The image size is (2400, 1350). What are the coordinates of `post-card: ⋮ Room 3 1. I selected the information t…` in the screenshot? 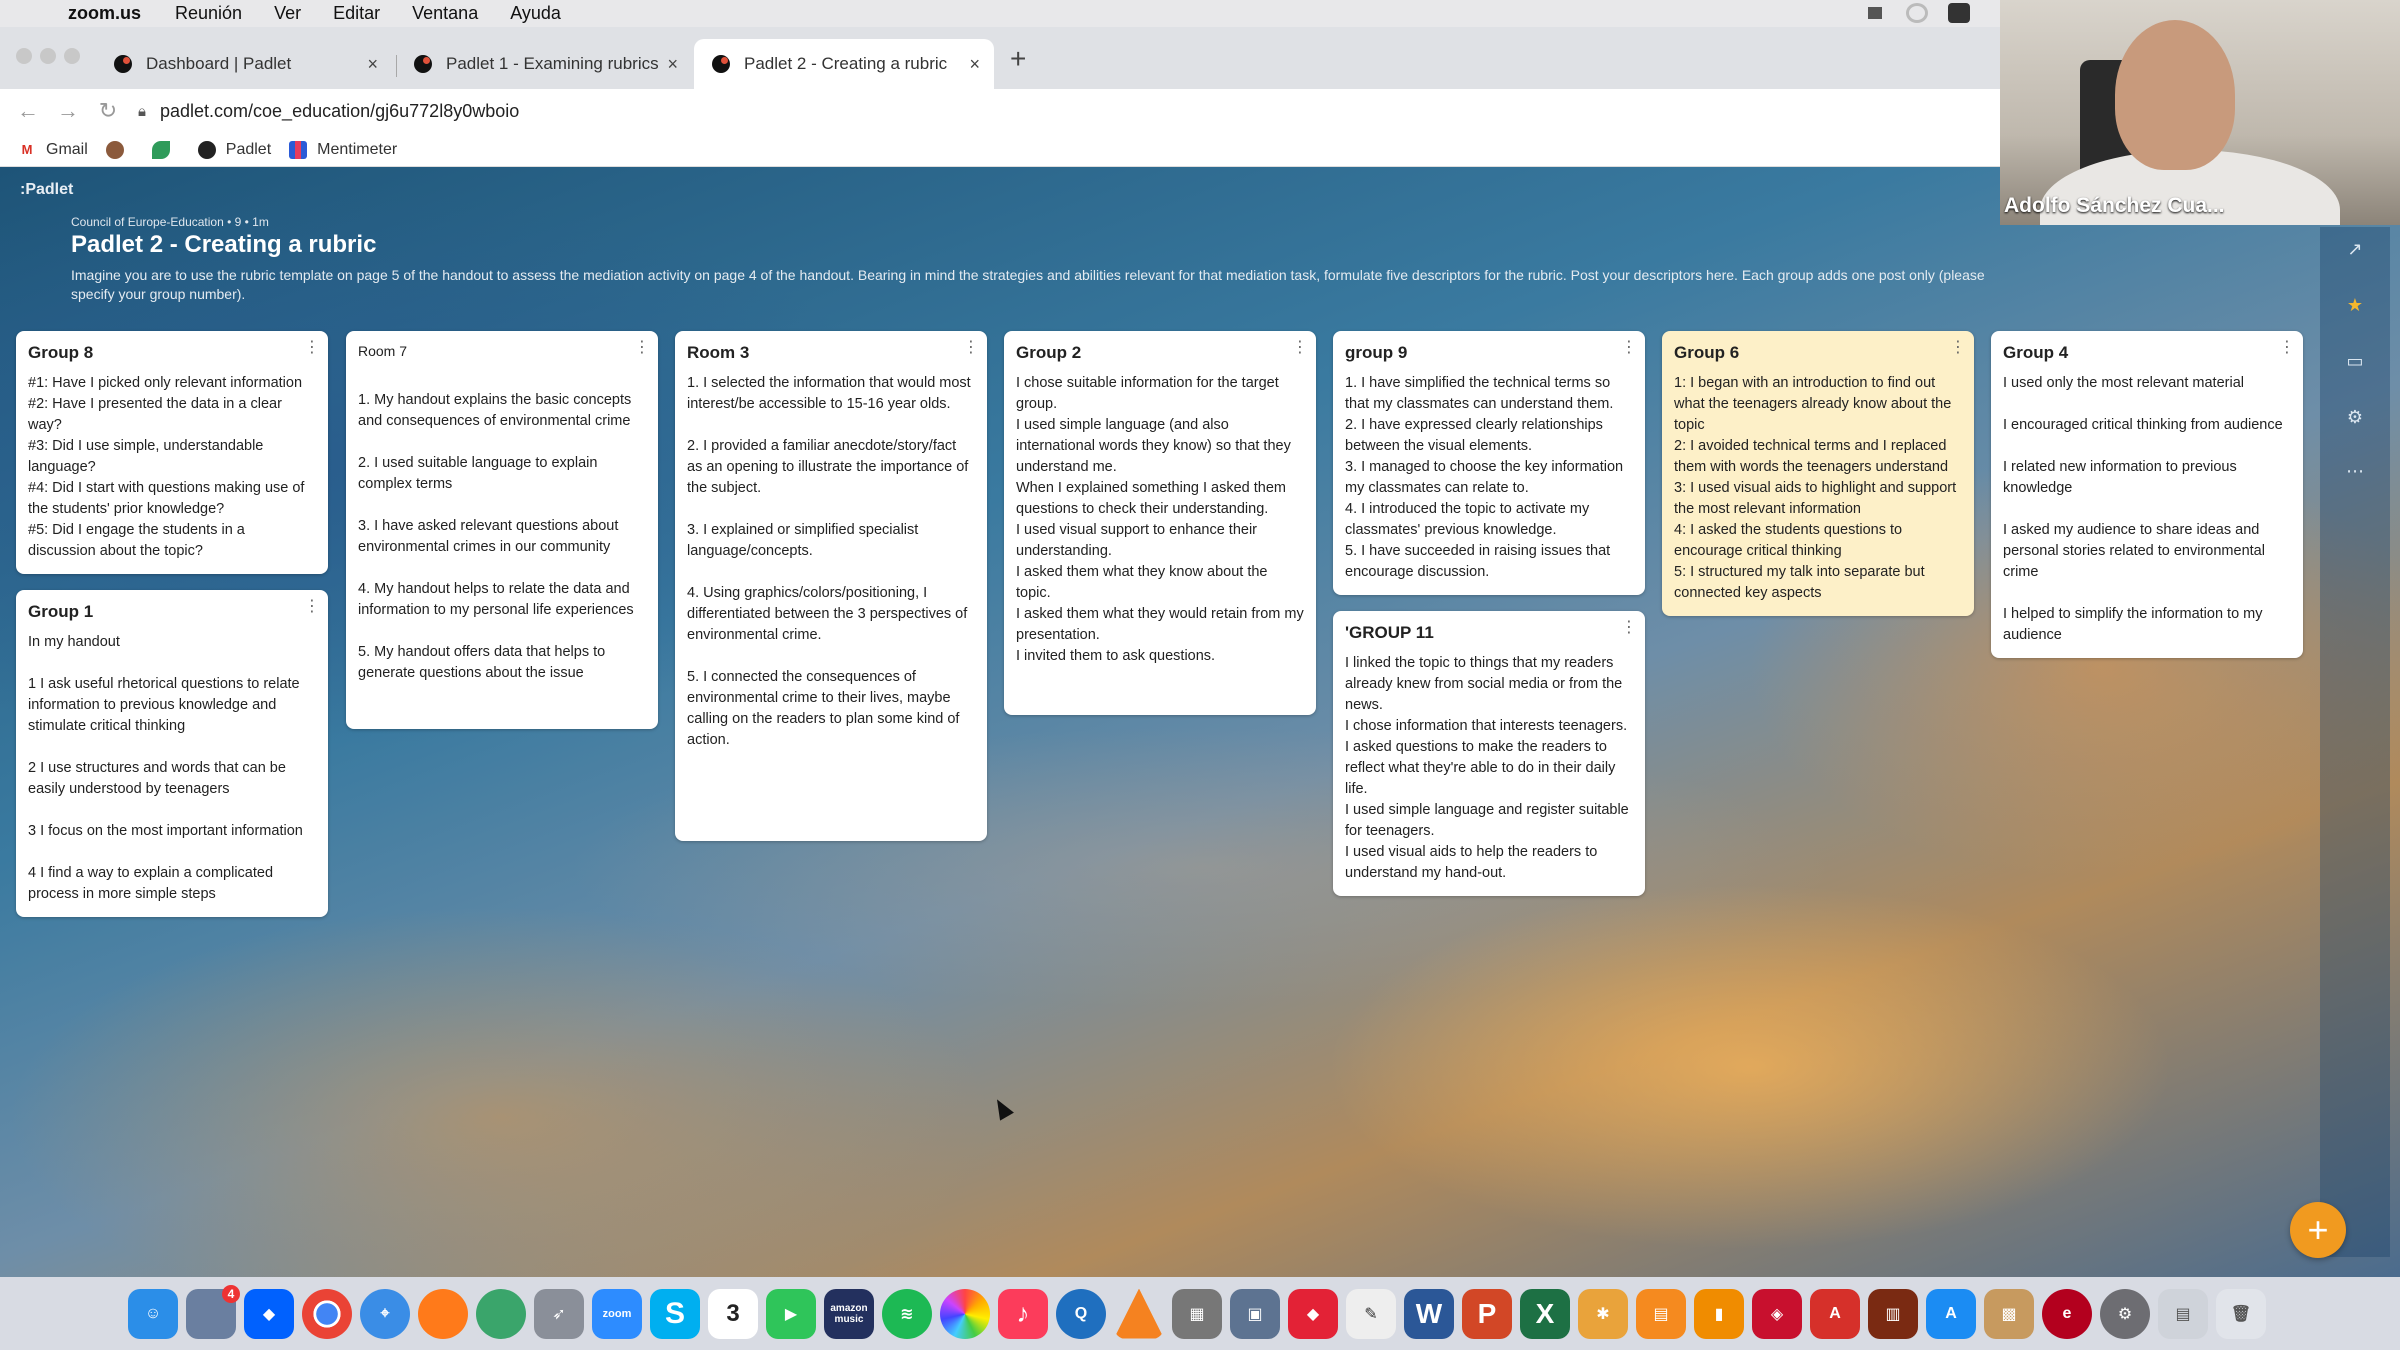 It's located at (831, 586).